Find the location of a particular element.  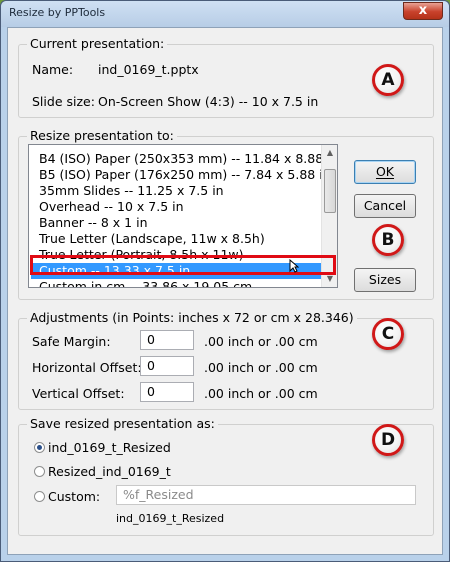

sizes-button-label: Sizes is located at coordinates (385, 279).